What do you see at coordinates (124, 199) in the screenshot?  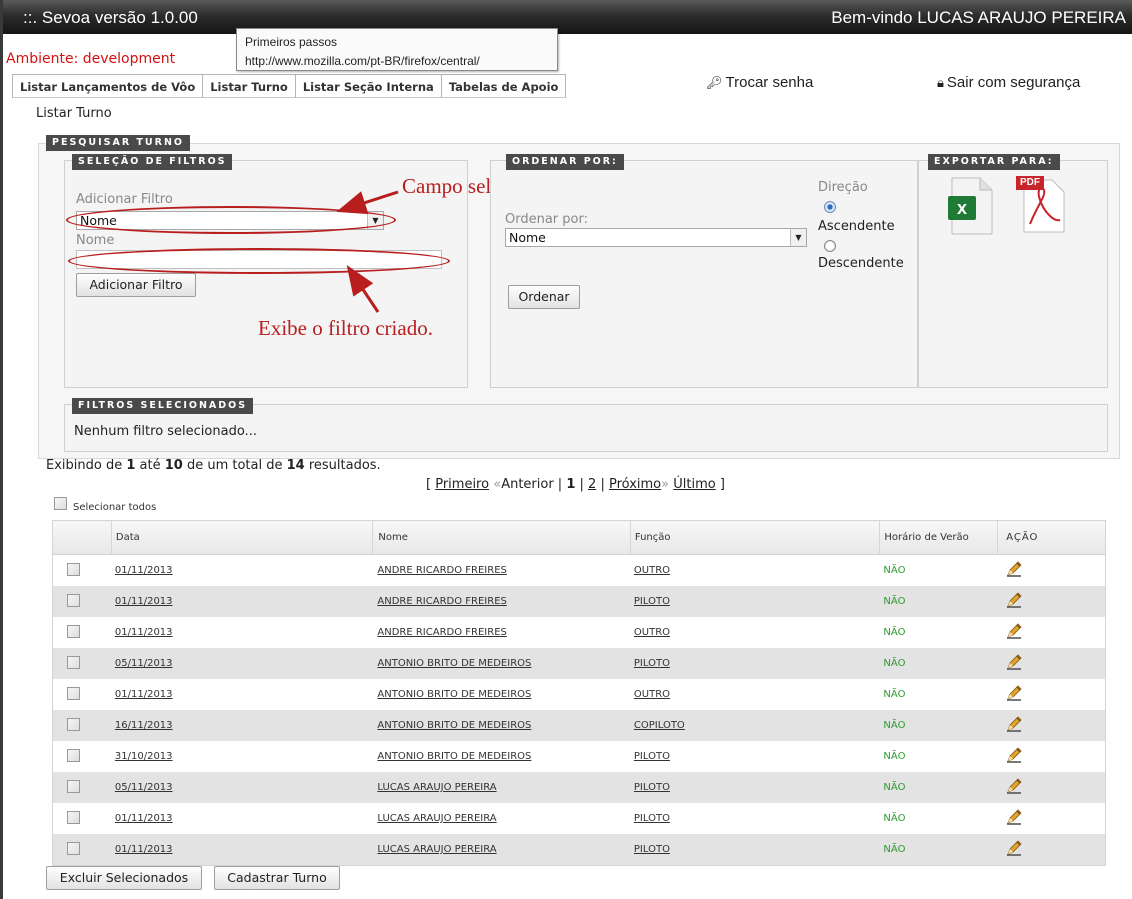 I see `add-filter-label: Adicionar Filtro` at bounding box center [124, 199].